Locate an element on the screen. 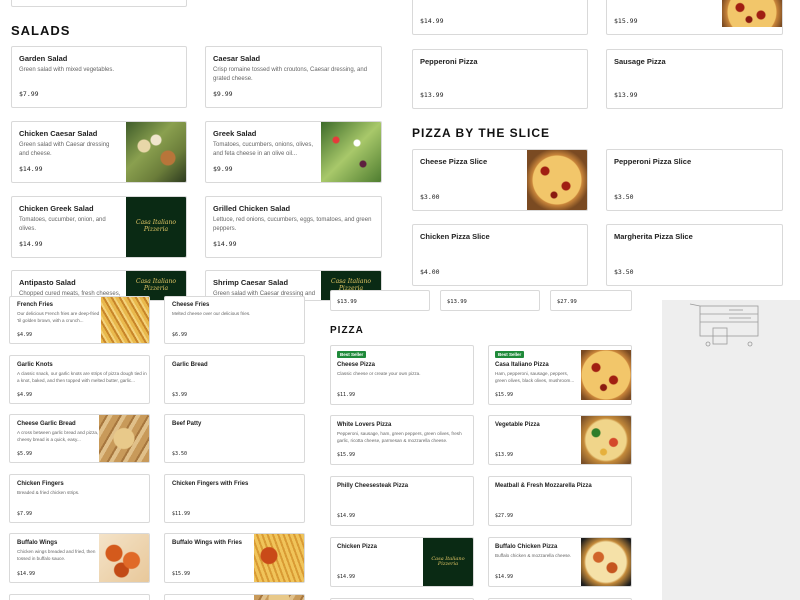 This screenshot has width=800, height=600. menu-card-margherita-pizza-slice: Margherita Pizza Slice $3.50 is located at coordinates (694, 255).